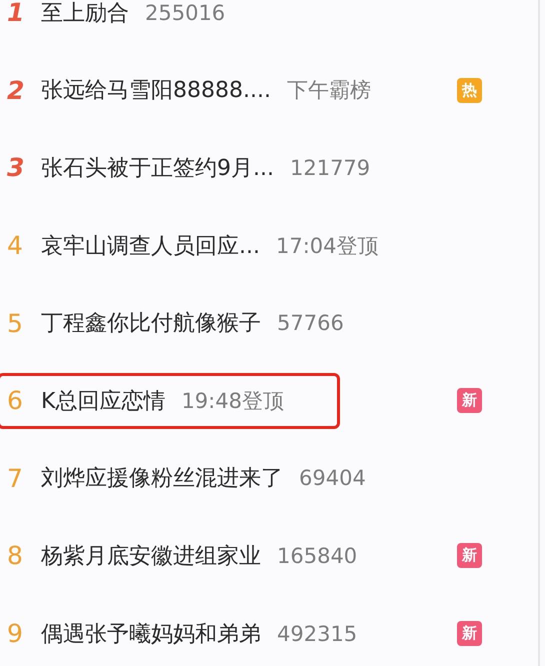 This screenshot has height=666, width=545. I want to click on rank-number: 7, so click(15, 478).